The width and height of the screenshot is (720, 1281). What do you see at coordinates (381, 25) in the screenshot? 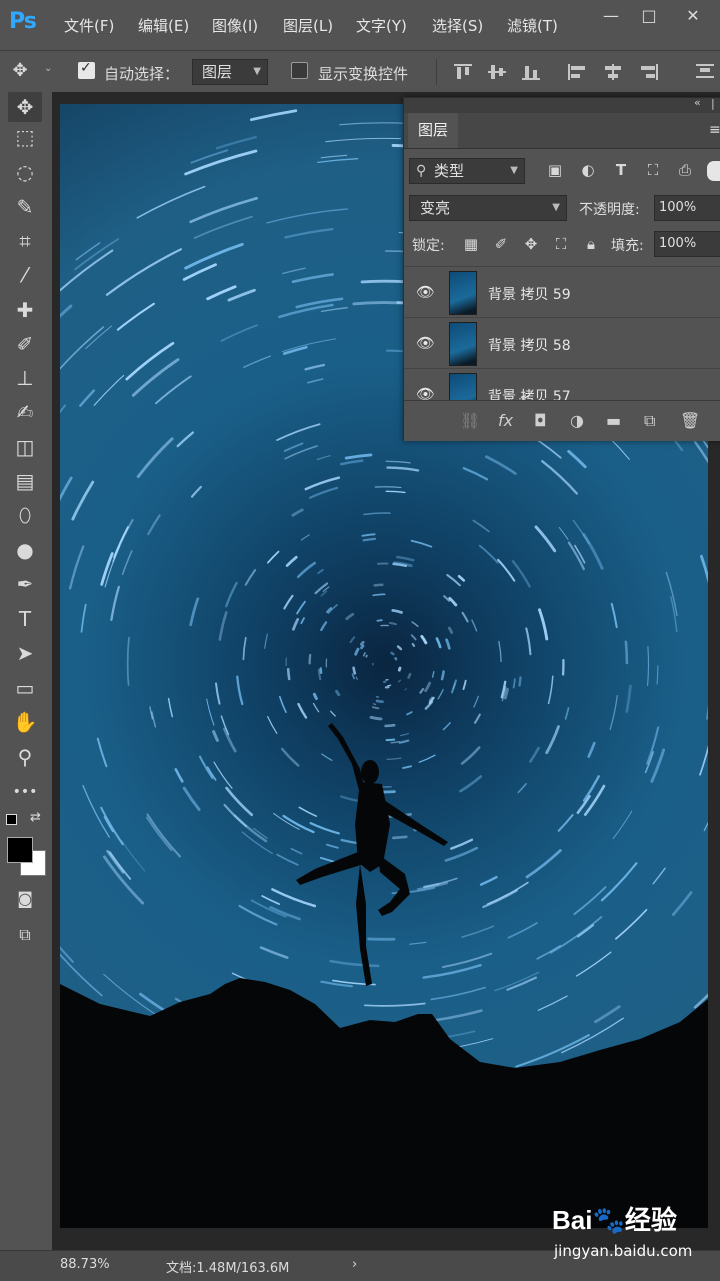
I see `menu-type: 文字(Y)` at bounding box center [381, 25].